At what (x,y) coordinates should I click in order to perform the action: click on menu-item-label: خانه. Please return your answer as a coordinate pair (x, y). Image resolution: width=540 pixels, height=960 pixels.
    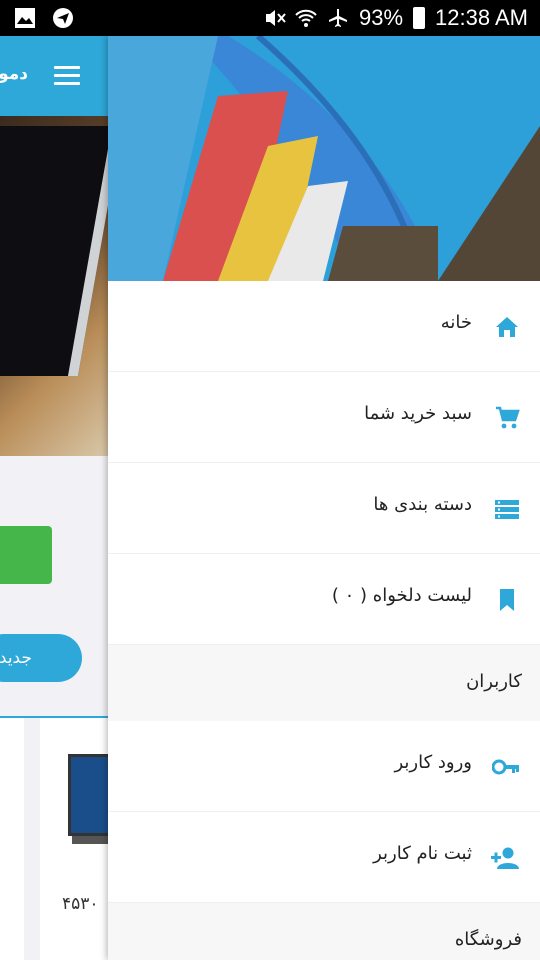
    Looking at the image, I should click on (456, 322).